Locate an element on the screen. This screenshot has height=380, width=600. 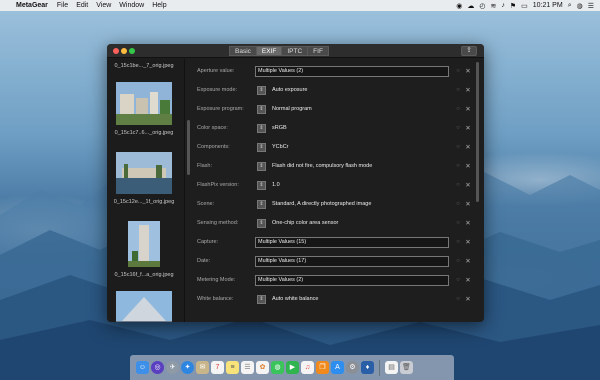
spotlight-icon: ⌕ is located at coordinates (570, 6).